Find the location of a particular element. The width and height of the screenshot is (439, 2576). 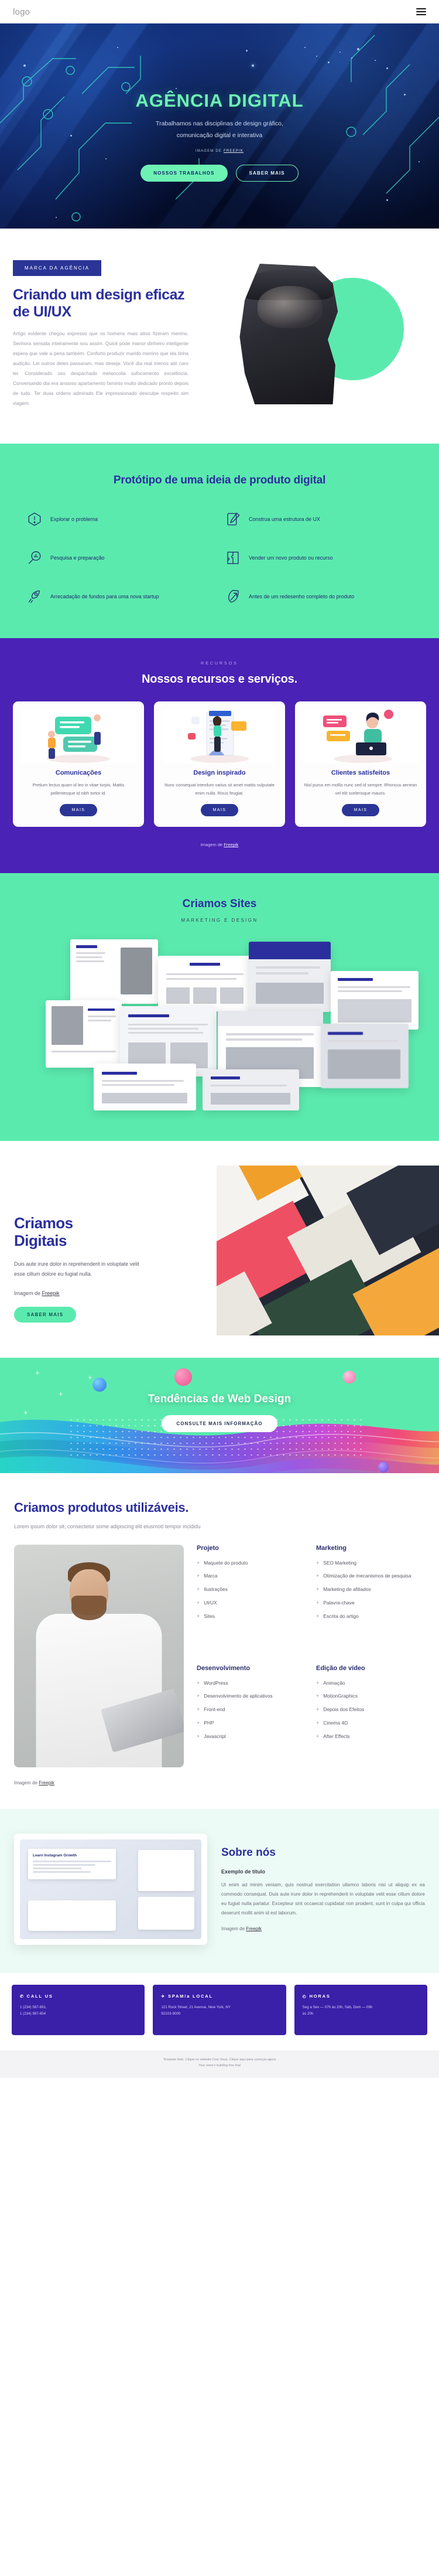

digitais-cta-button: SABER MAIS is located at coordinates (46, 1314).